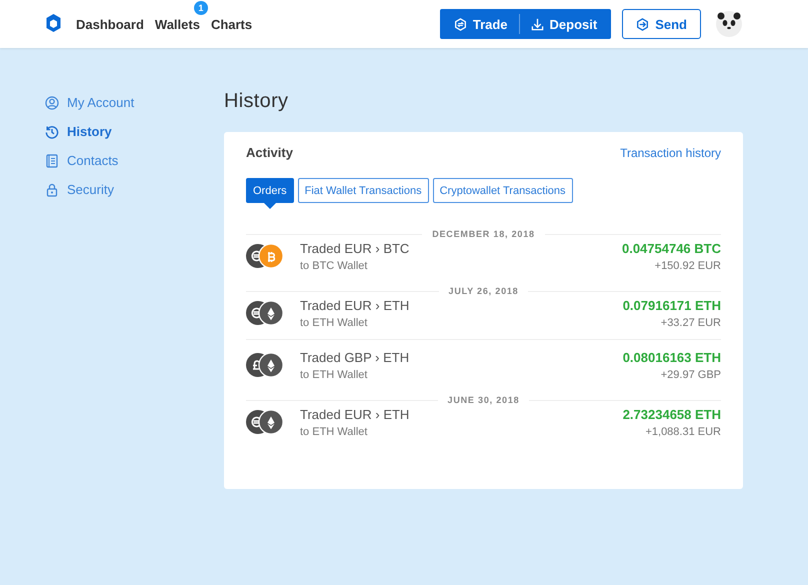 This screenshot has width=808, height=585. What do you see at coordinates (460, 24) in the screenshot?
I see `exchange-icon` at bounding box center [460, 24].